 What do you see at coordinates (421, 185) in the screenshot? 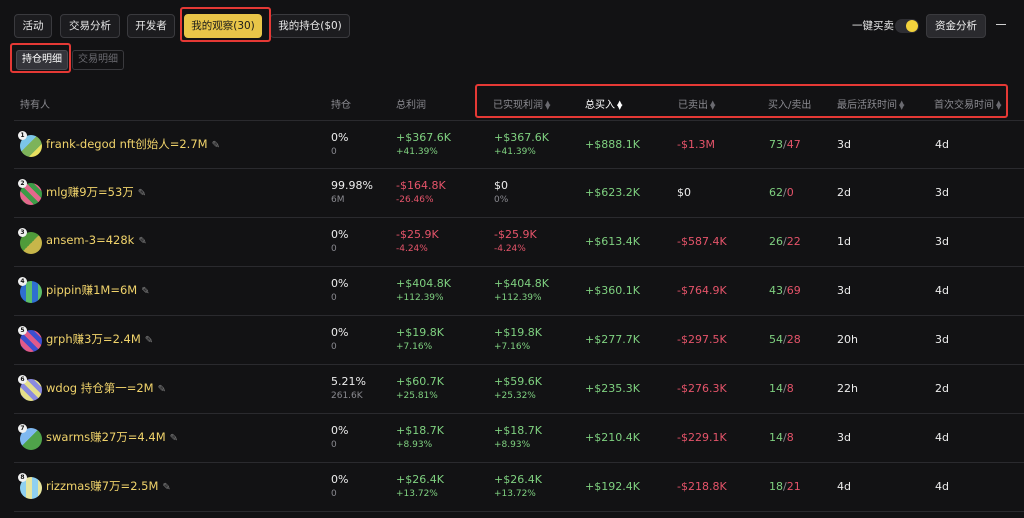
I see `total-profit: -$164.8K` at bounding box center [421, 185].